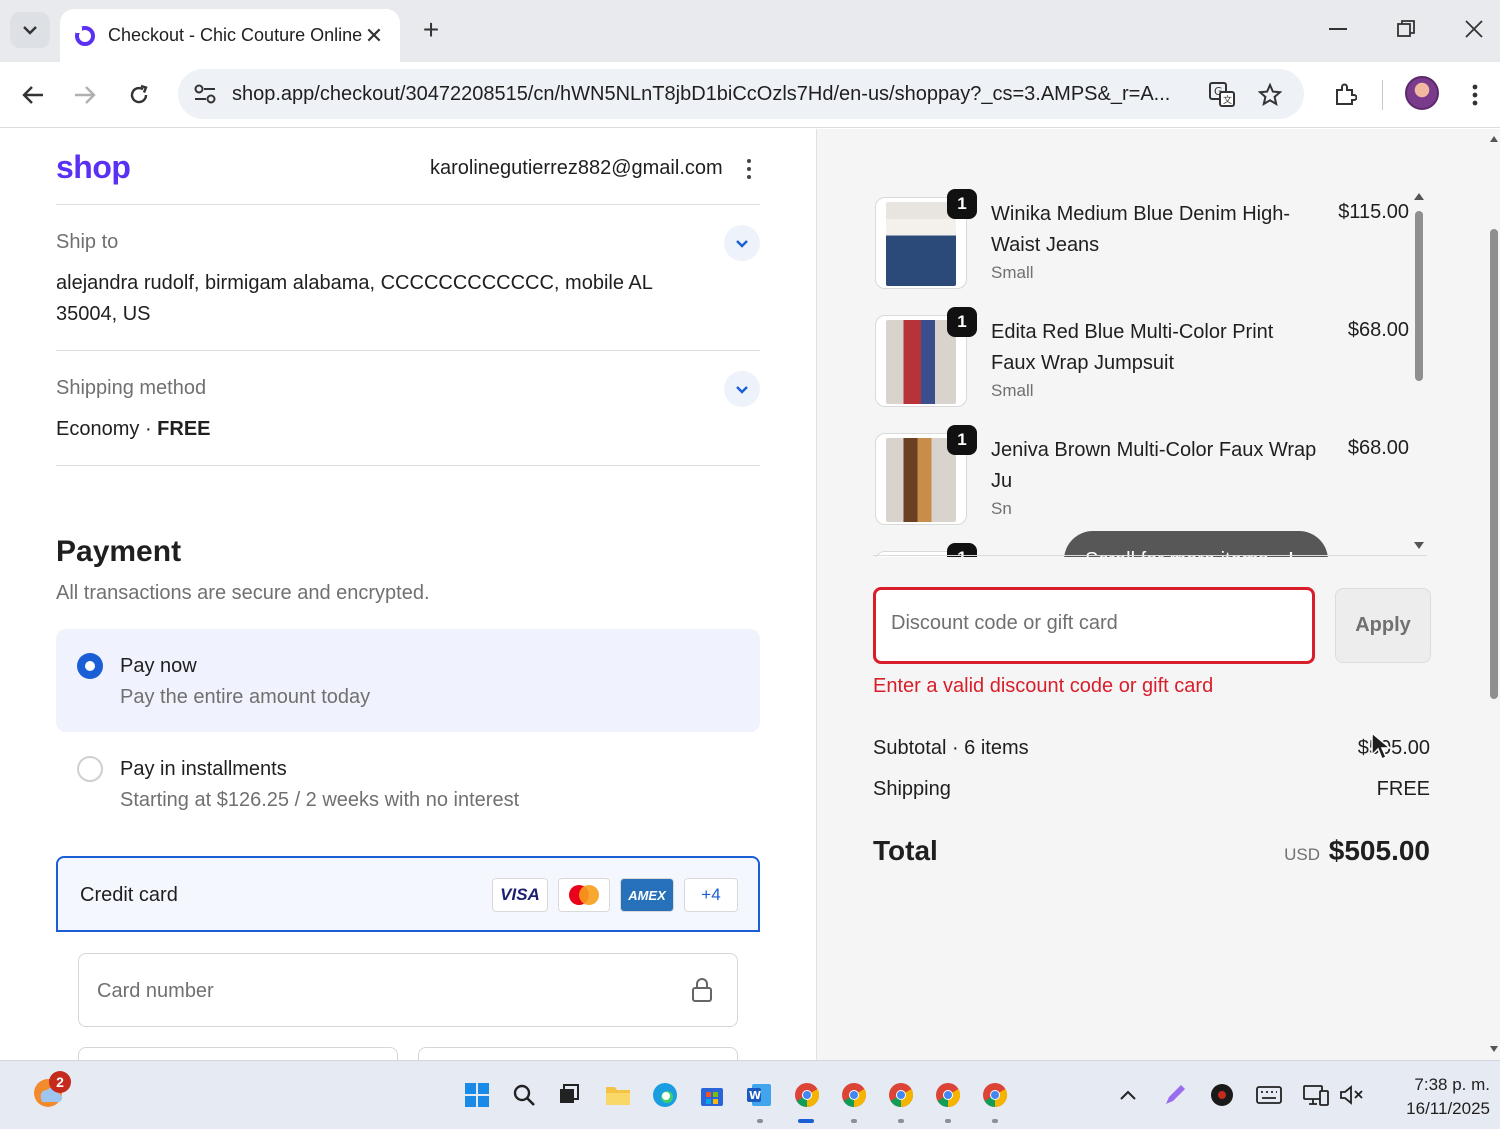  What do you see at coordinates (90, 769) in the screenshot?
I see `pay-installments-radio` at bounding box center [90, 769].